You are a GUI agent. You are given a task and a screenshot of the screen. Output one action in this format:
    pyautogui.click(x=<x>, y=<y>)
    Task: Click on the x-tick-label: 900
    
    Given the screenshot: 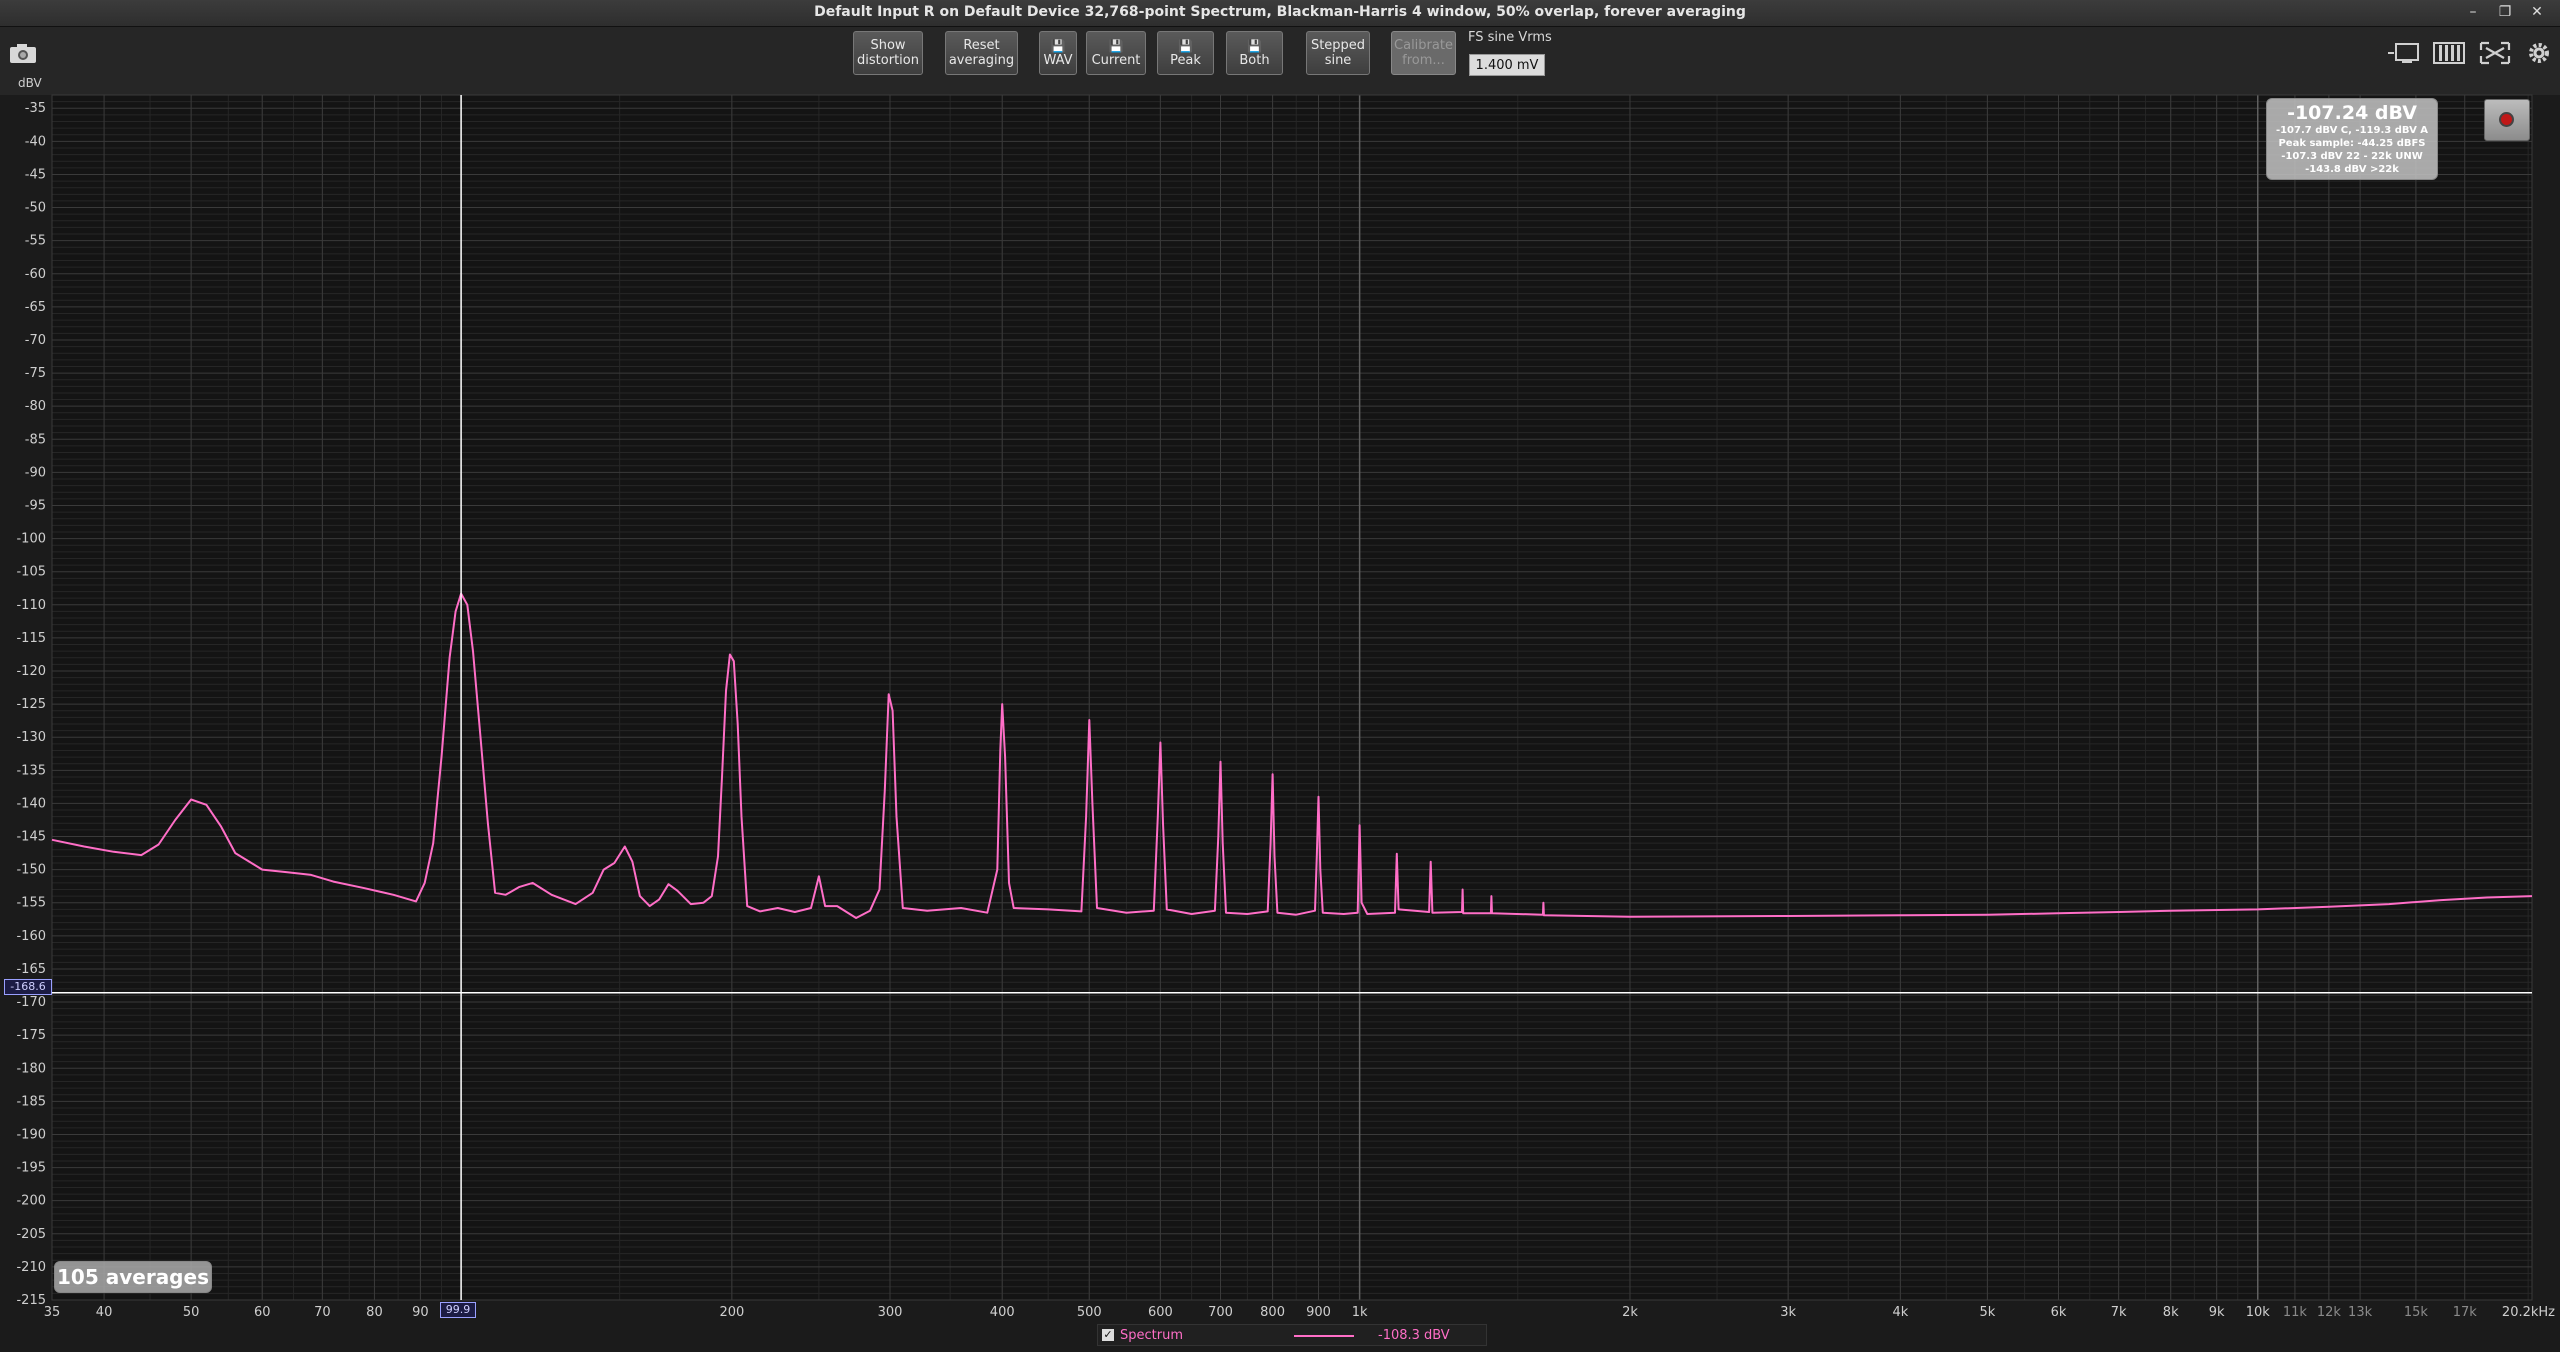 What is the action you would take?
    pyautogui.click(x=1318, y=1312)
    